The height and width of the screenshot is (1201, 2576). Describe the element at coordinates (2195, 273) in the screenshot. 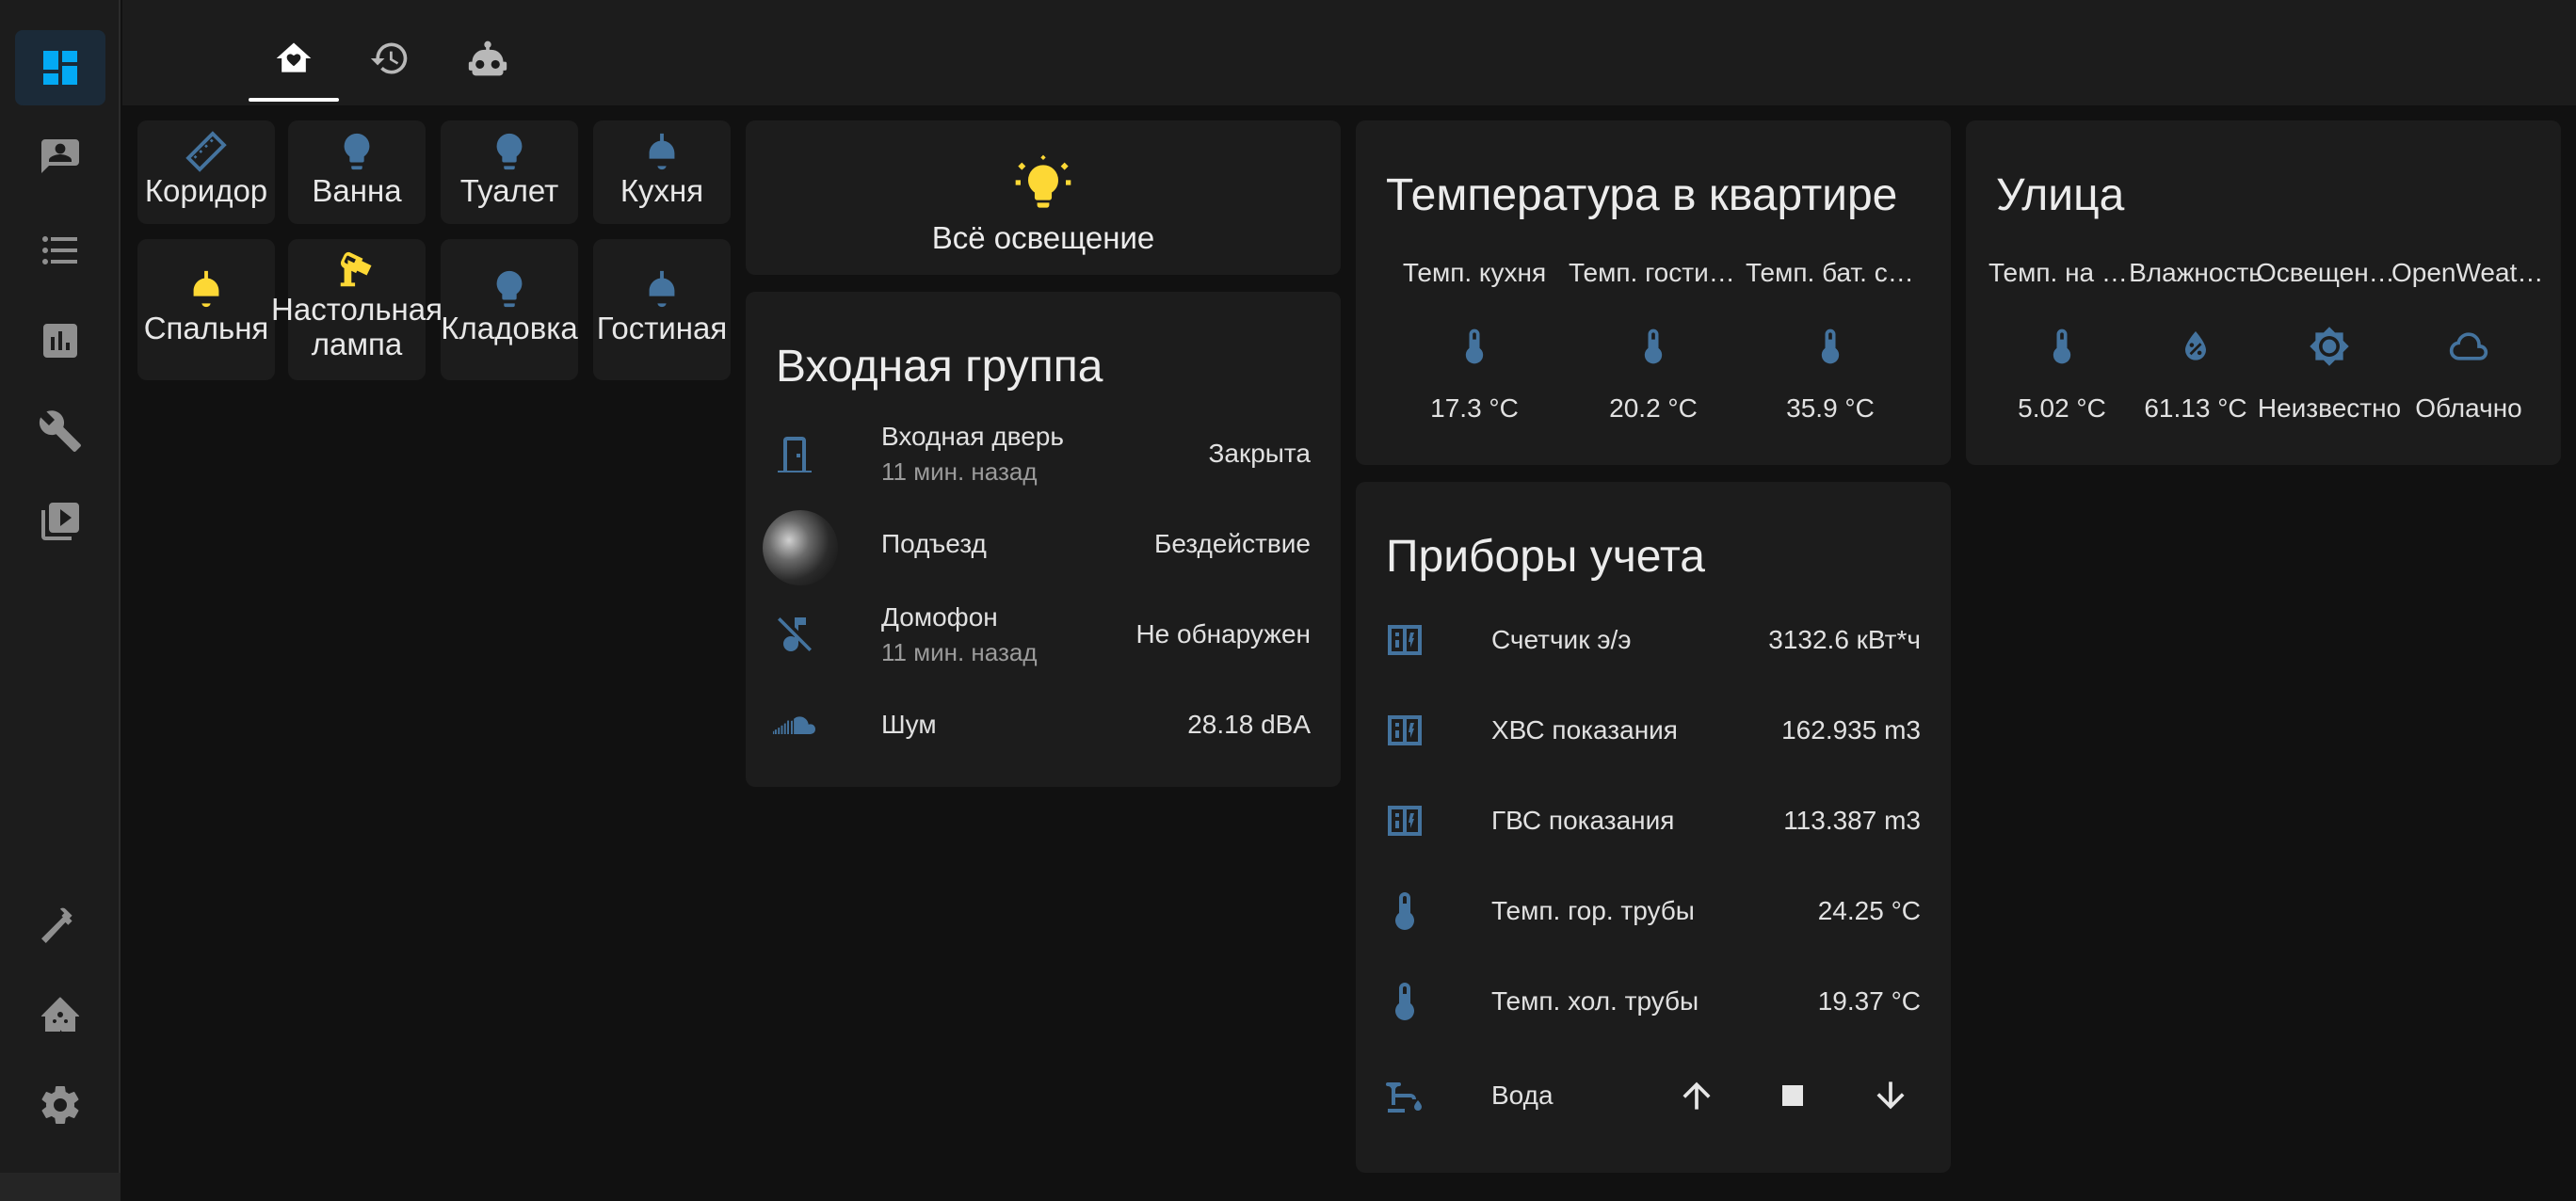

I see `glance-name: Влажность` at that location.